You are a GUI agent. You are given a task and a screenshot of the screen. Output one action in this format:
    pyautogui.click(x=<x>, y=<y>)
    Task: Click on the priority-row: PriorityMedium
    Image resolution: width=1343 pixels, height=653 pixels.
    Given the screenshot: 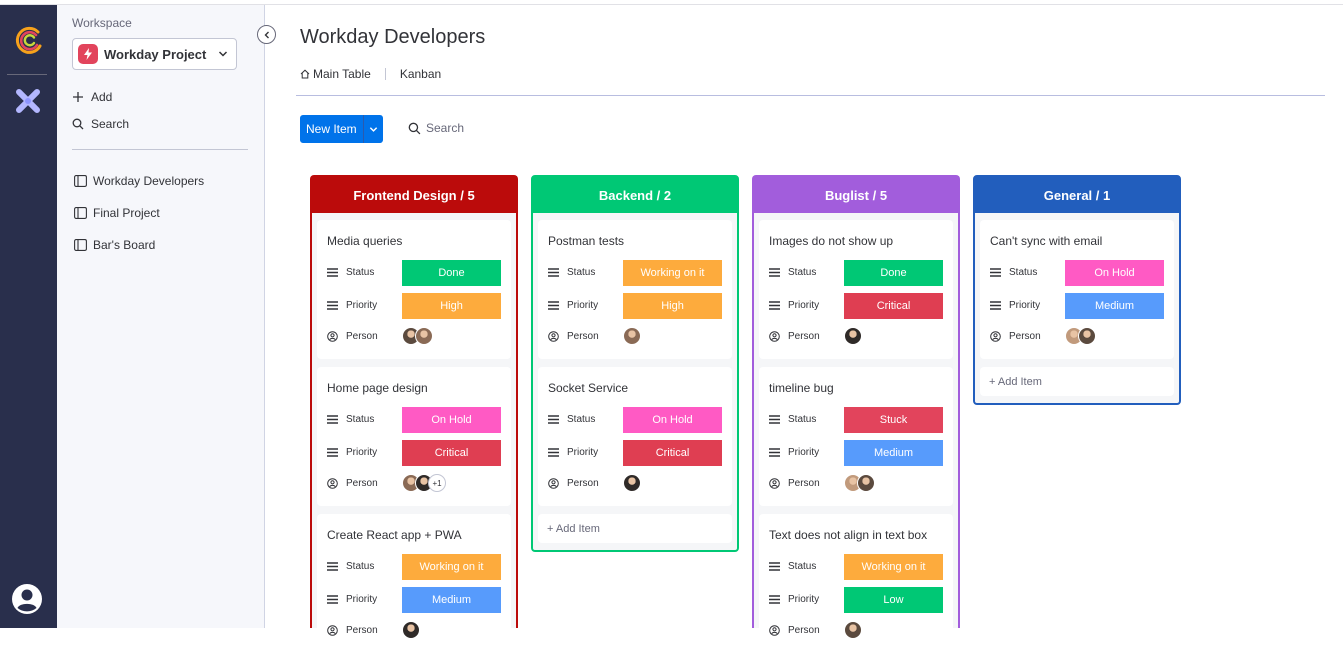 What is the action you would take?
    pyautogui.click(x=414, y=599)
    